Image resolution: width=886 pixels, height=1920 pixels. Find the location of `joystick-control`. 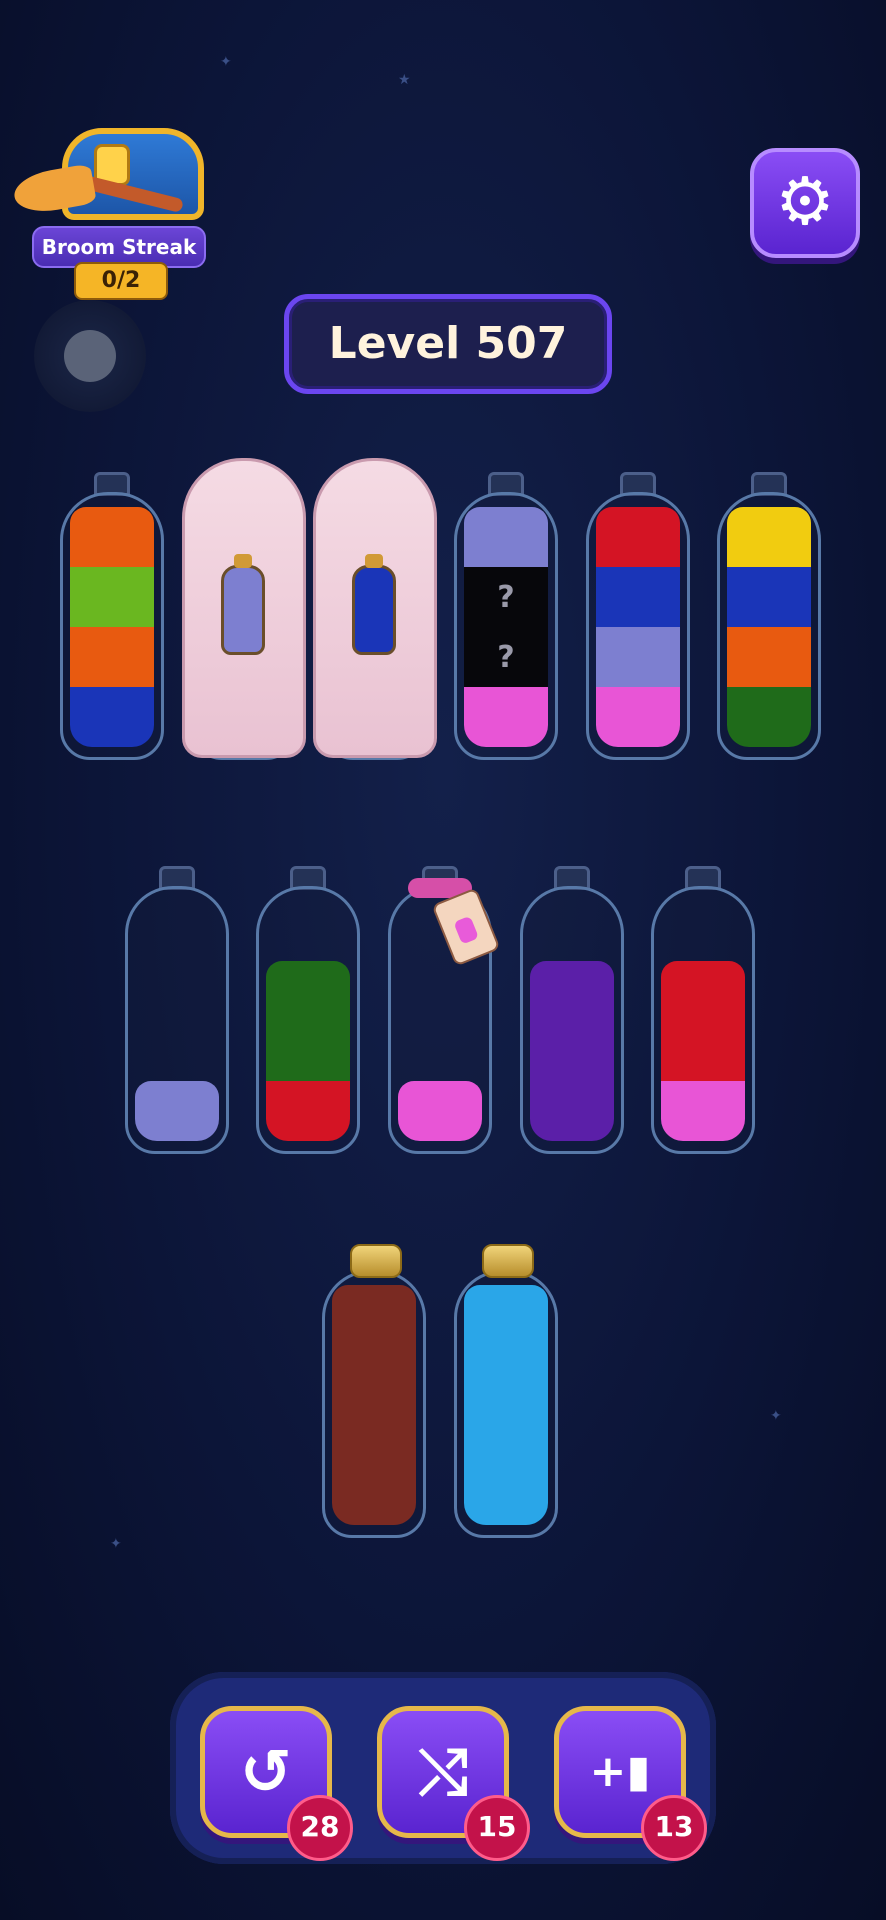

joystick-control is located at coordinates (90, 356).